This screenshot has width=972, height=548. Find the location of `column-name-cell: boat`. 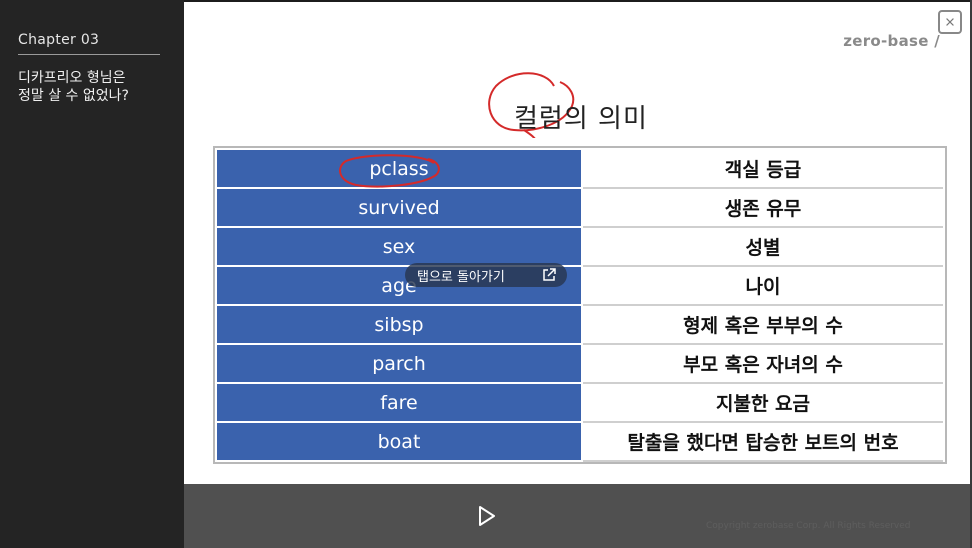

column-name-cell: boat is located at coordinates (399, 442).